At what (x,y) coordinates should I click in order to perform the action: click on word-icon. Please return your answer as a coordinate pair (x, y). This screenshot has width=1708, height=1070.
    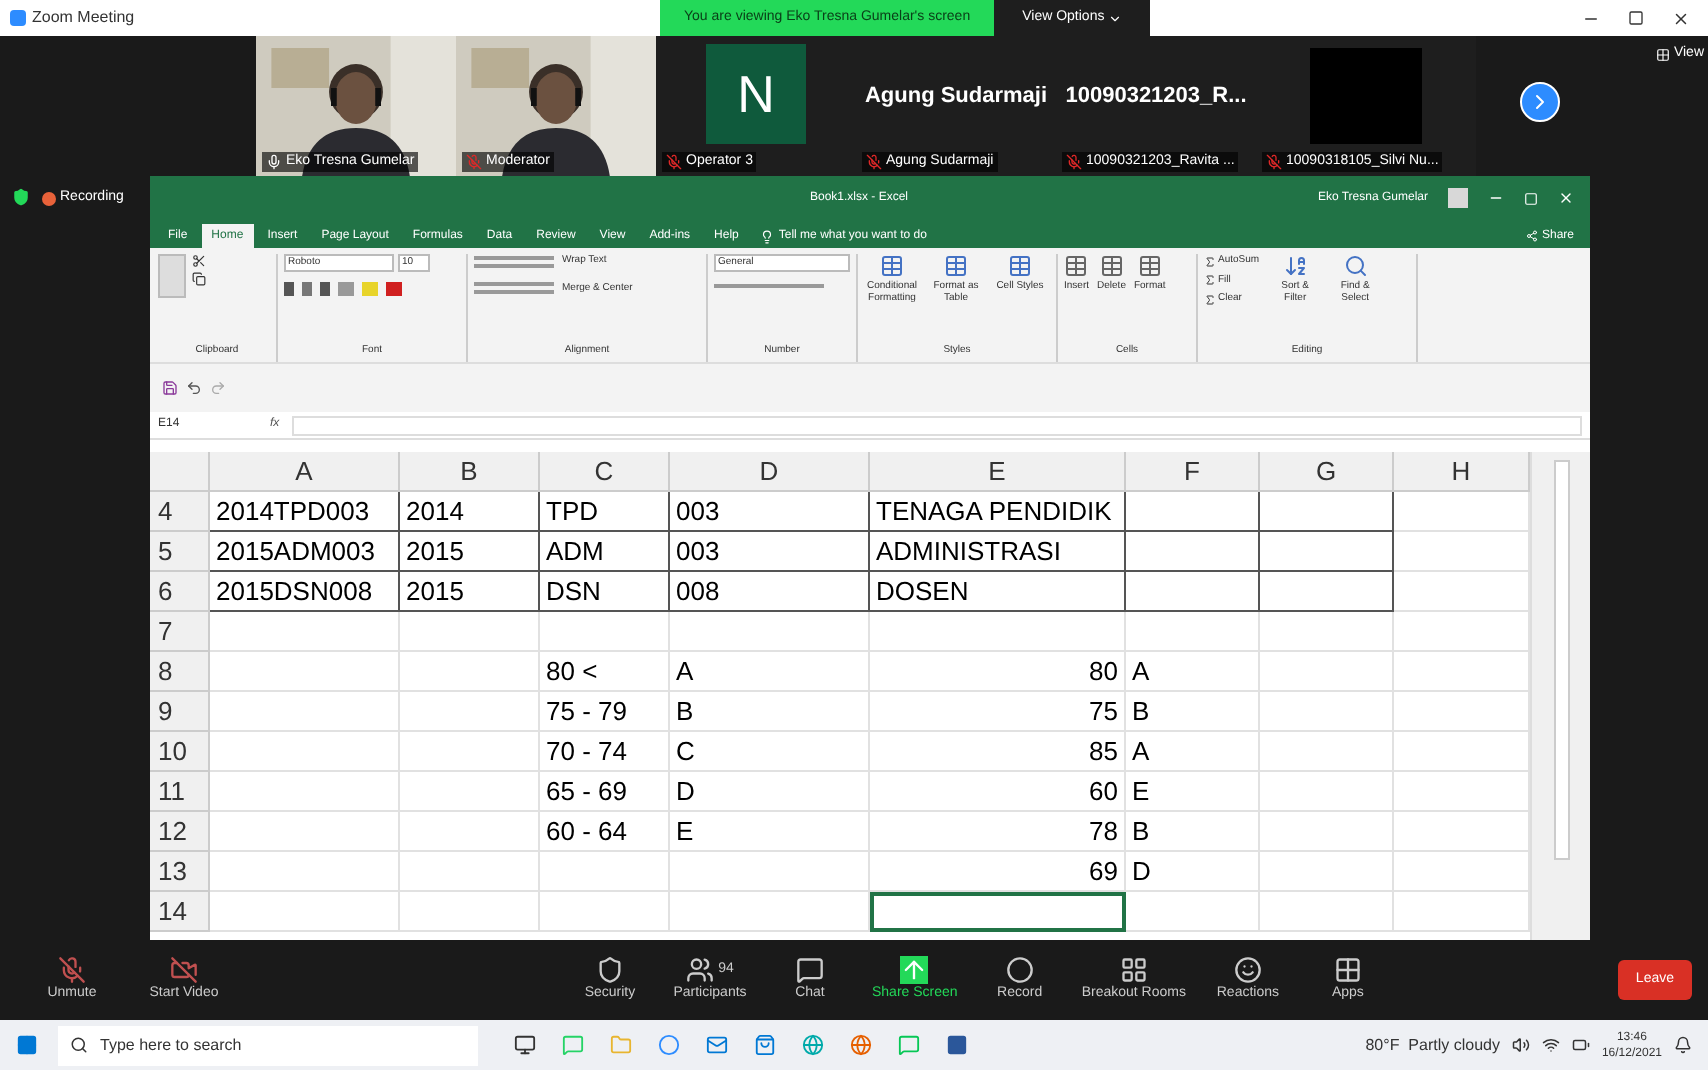
    Looking at the image, I should click on (957, 1045).